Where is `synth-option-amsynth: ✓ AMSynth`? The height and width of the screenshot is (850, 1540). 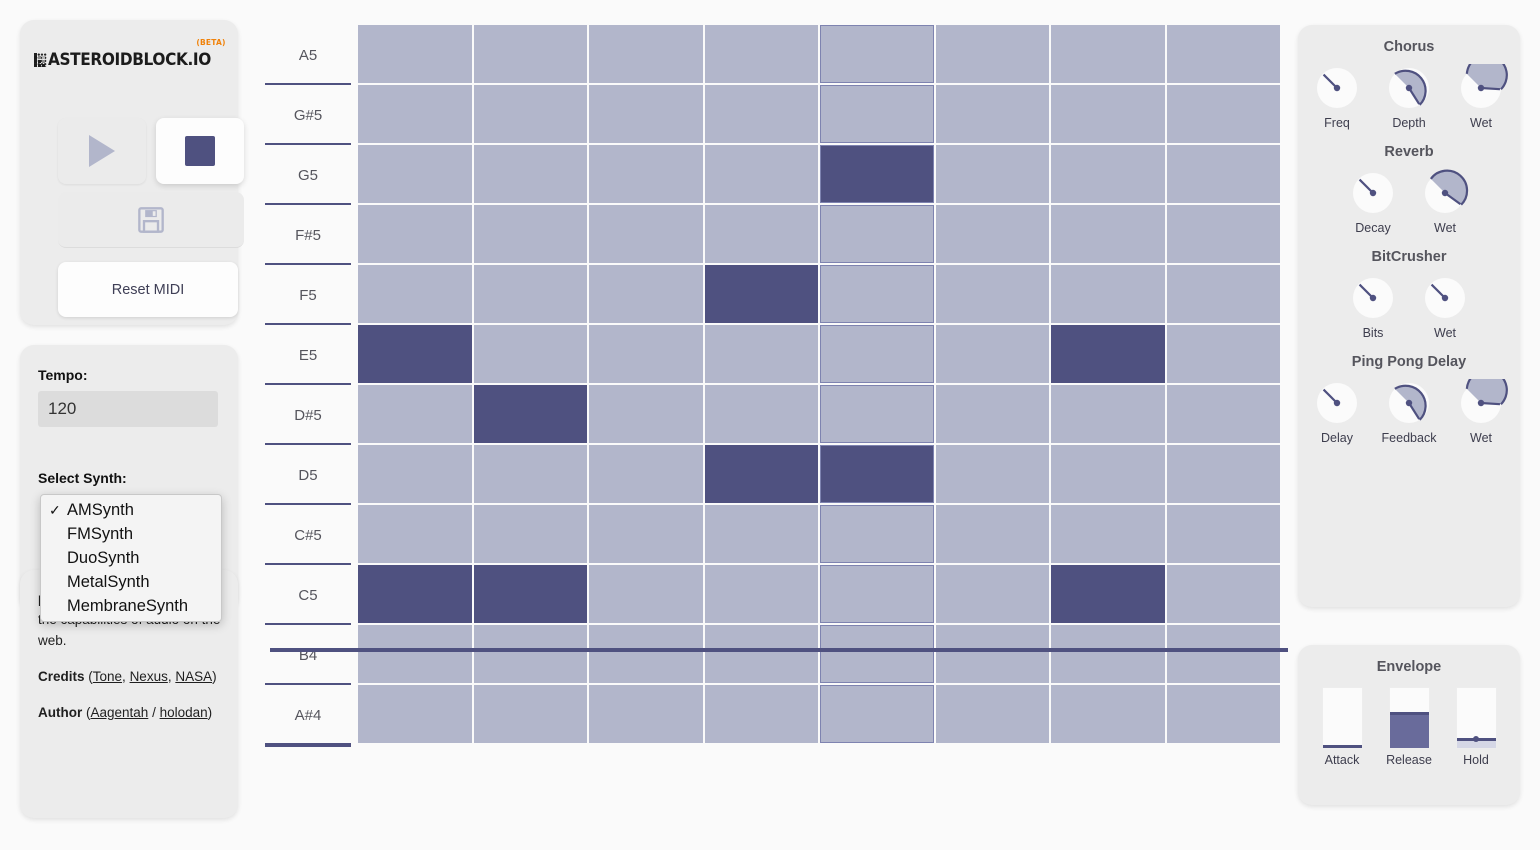
synth-option-amsynth: ✓ AMSynth is located at coordinates (131, 510).